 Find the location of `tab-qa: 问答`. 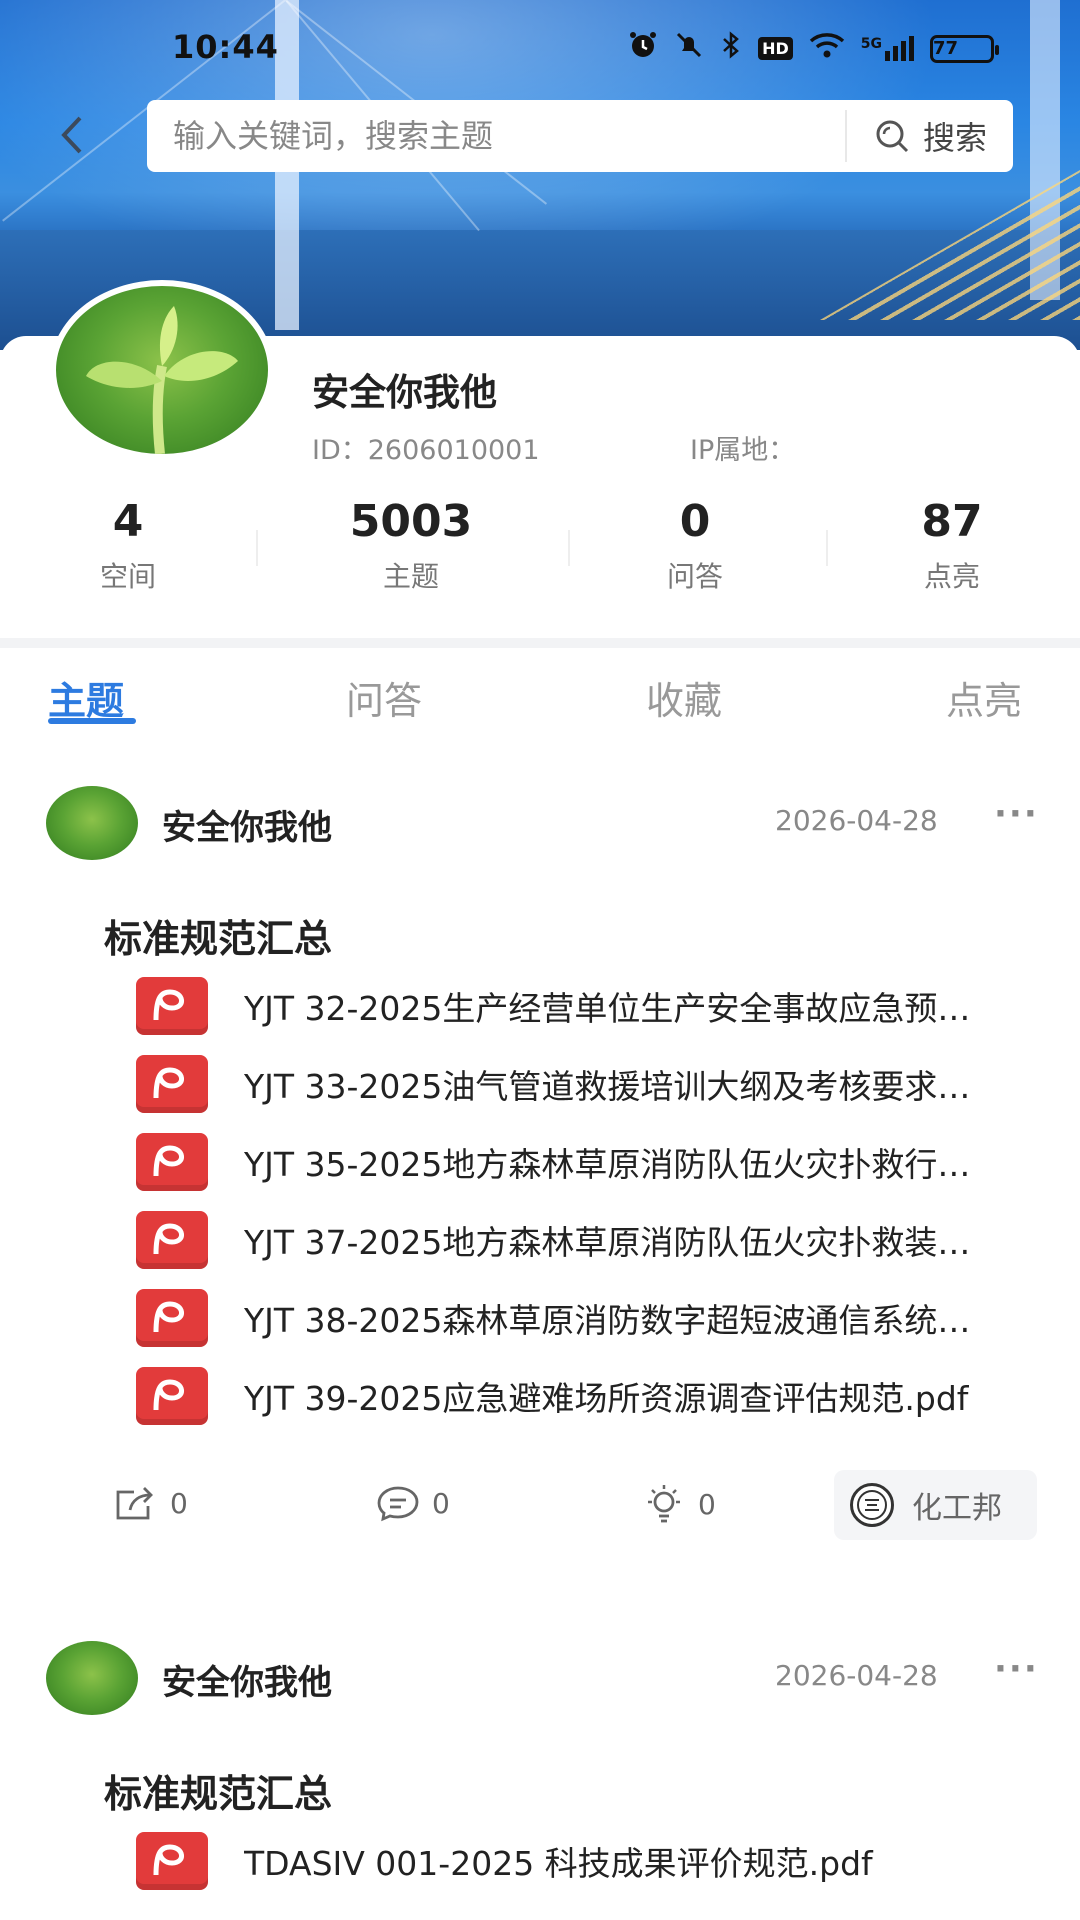

tab-qa: 问答 is located at coordinates (384, 697).